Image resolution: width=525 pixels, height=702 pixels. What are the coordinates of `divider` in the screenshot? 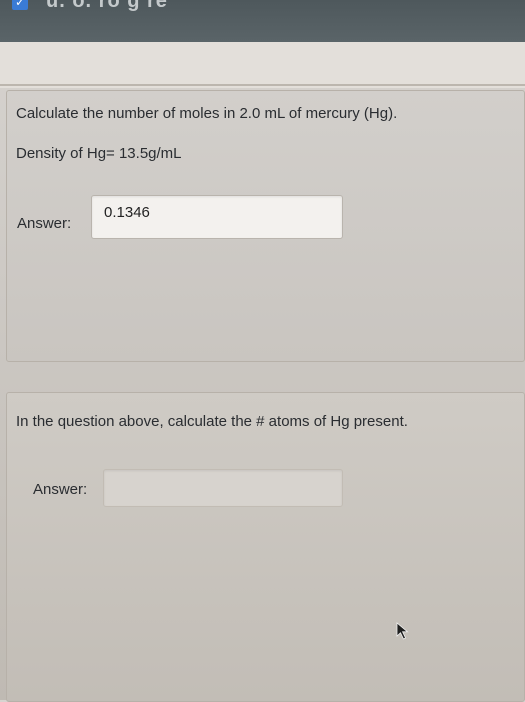 It's located at (262, 85).